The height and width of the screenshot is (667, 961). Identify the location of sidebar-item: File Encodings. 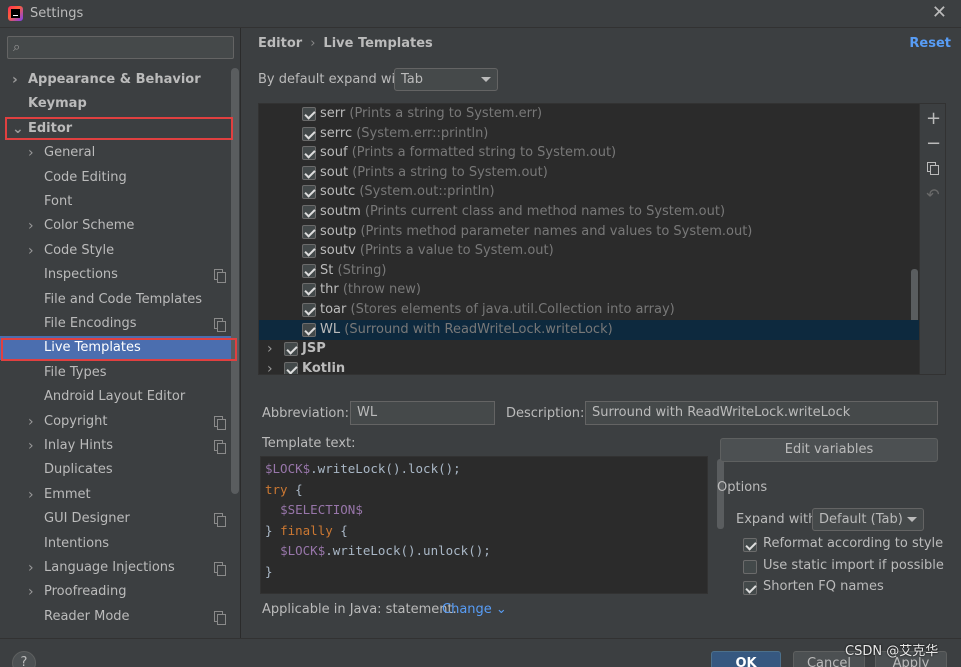
(116, 324).